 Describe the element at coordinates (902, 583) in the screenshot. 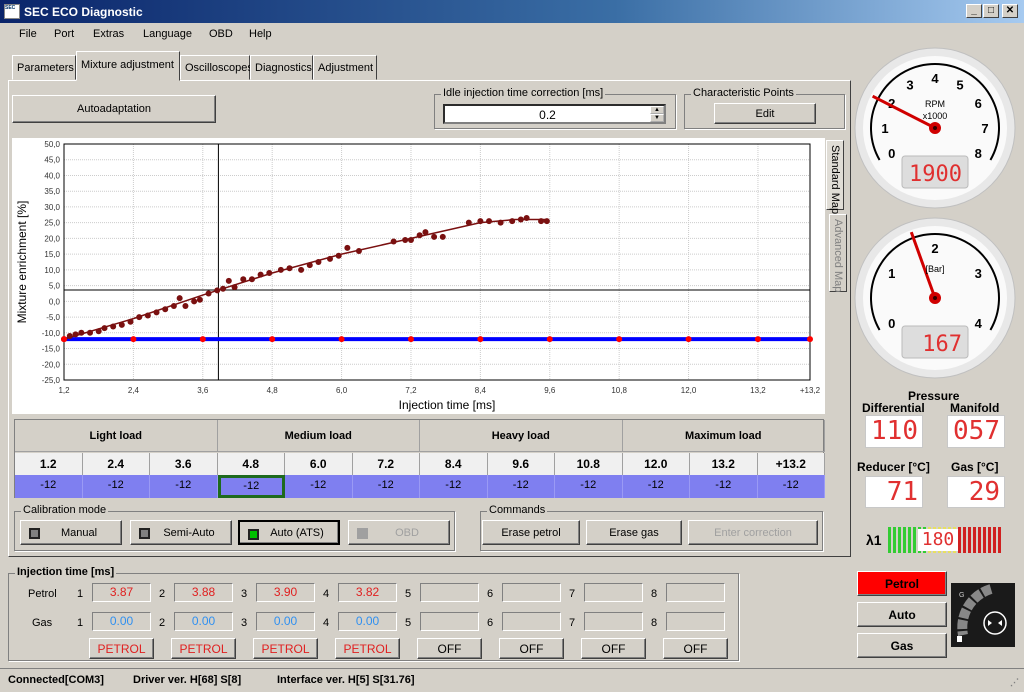

I see `petrol-mode-button: Petrol` at that location.